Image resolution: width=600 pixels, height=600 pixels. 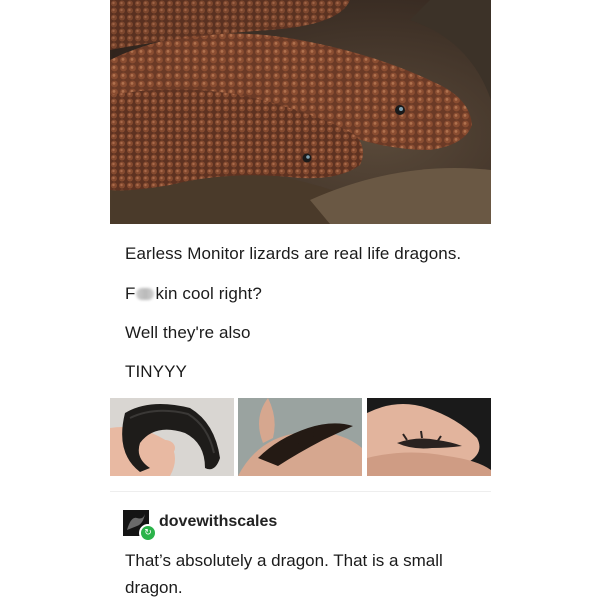 I want to click on reblog-username: dovewithscales, so click(x=218, y=522).